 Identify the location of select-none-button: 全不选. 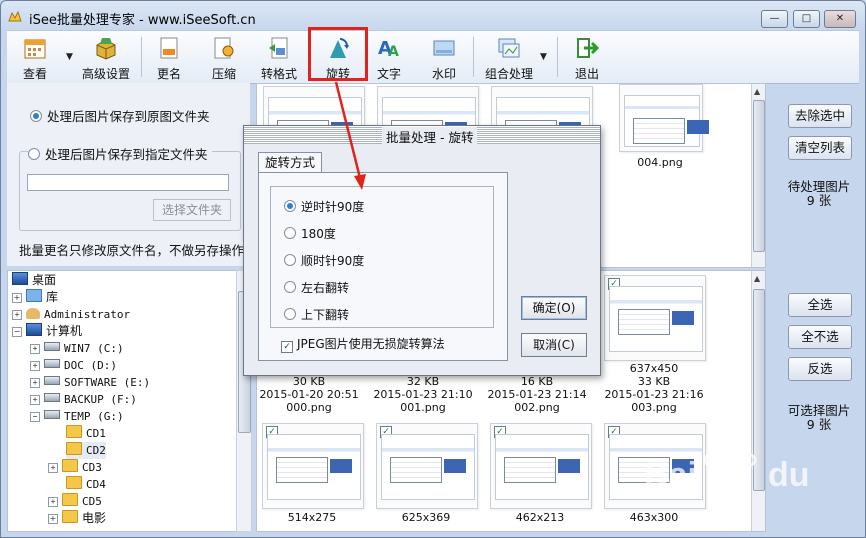
(820, 337).